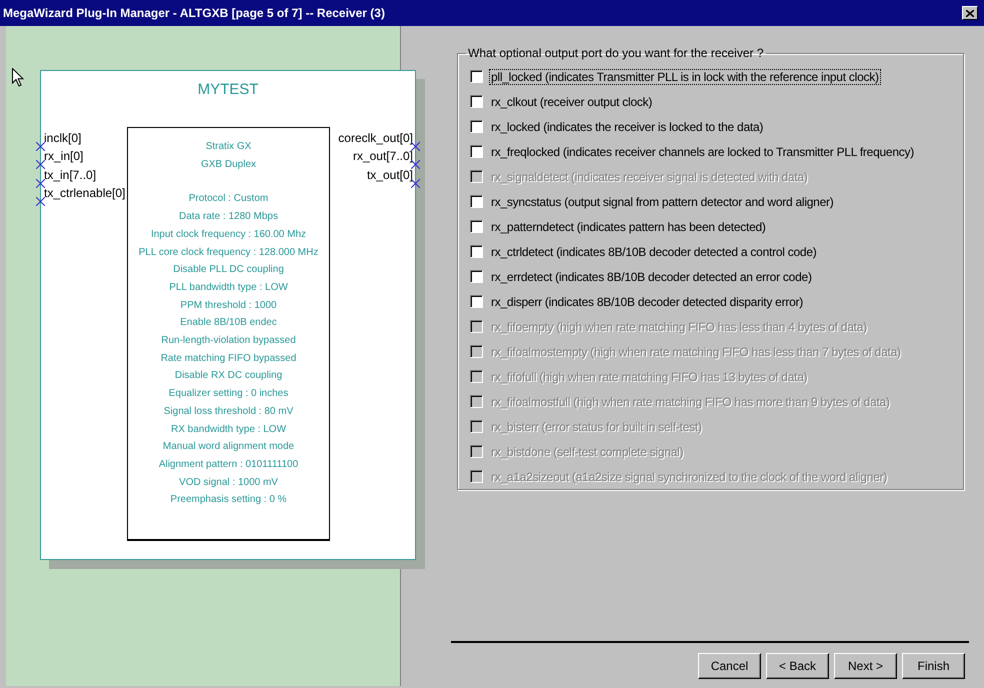 The image size is (984, 688). I want to click on checkbox-label: rx_patterndetect (indicates pattern has been detected), so click(628, 226).